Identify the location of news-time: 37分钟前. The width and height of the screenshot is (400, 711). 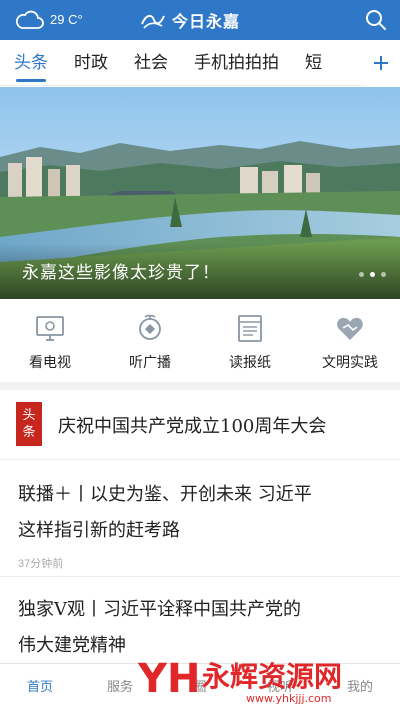
(41, 564).